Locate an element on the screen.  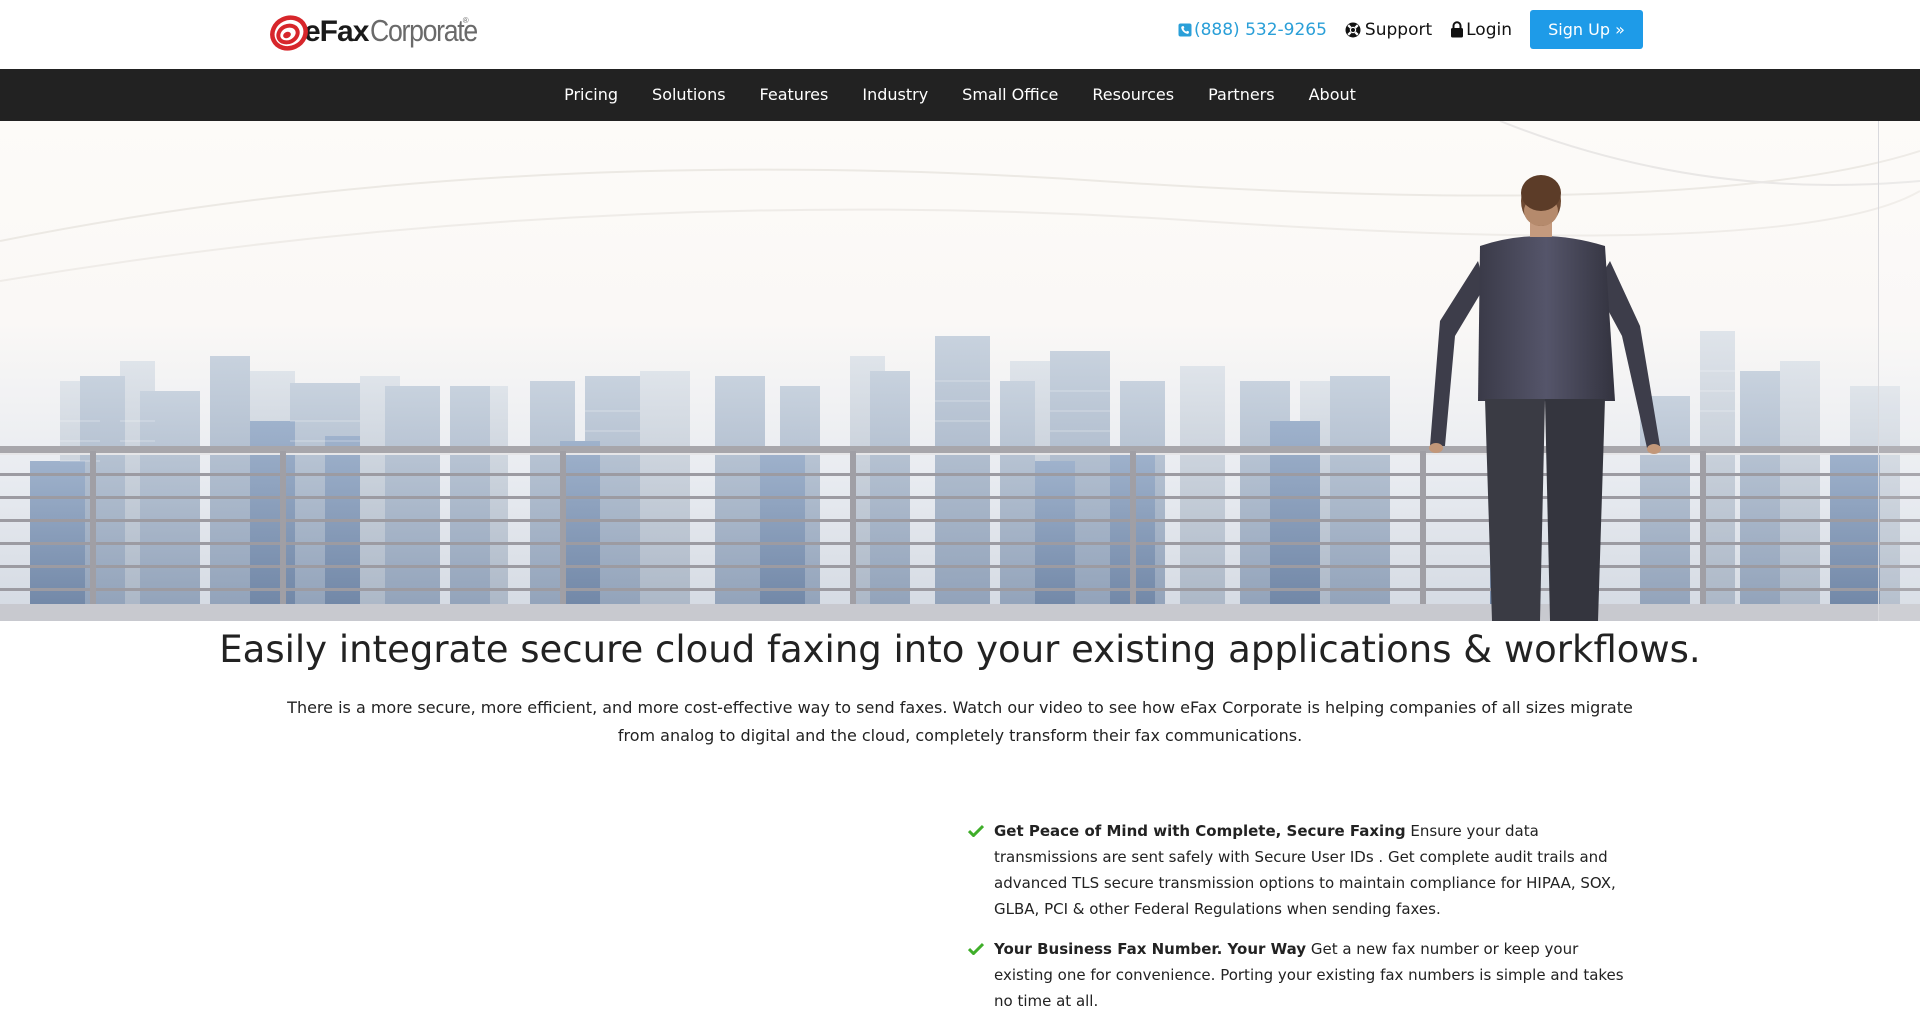
support-link: Support is located at coordinates (1388, 30).